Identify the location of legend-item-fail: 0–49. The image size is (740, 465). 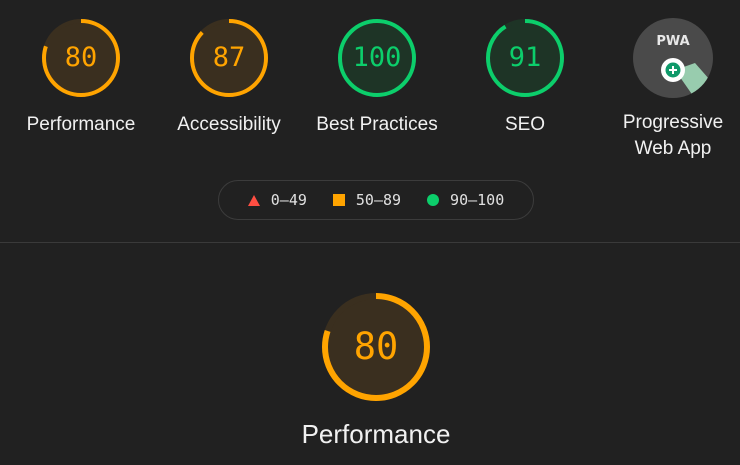
(277, 200).